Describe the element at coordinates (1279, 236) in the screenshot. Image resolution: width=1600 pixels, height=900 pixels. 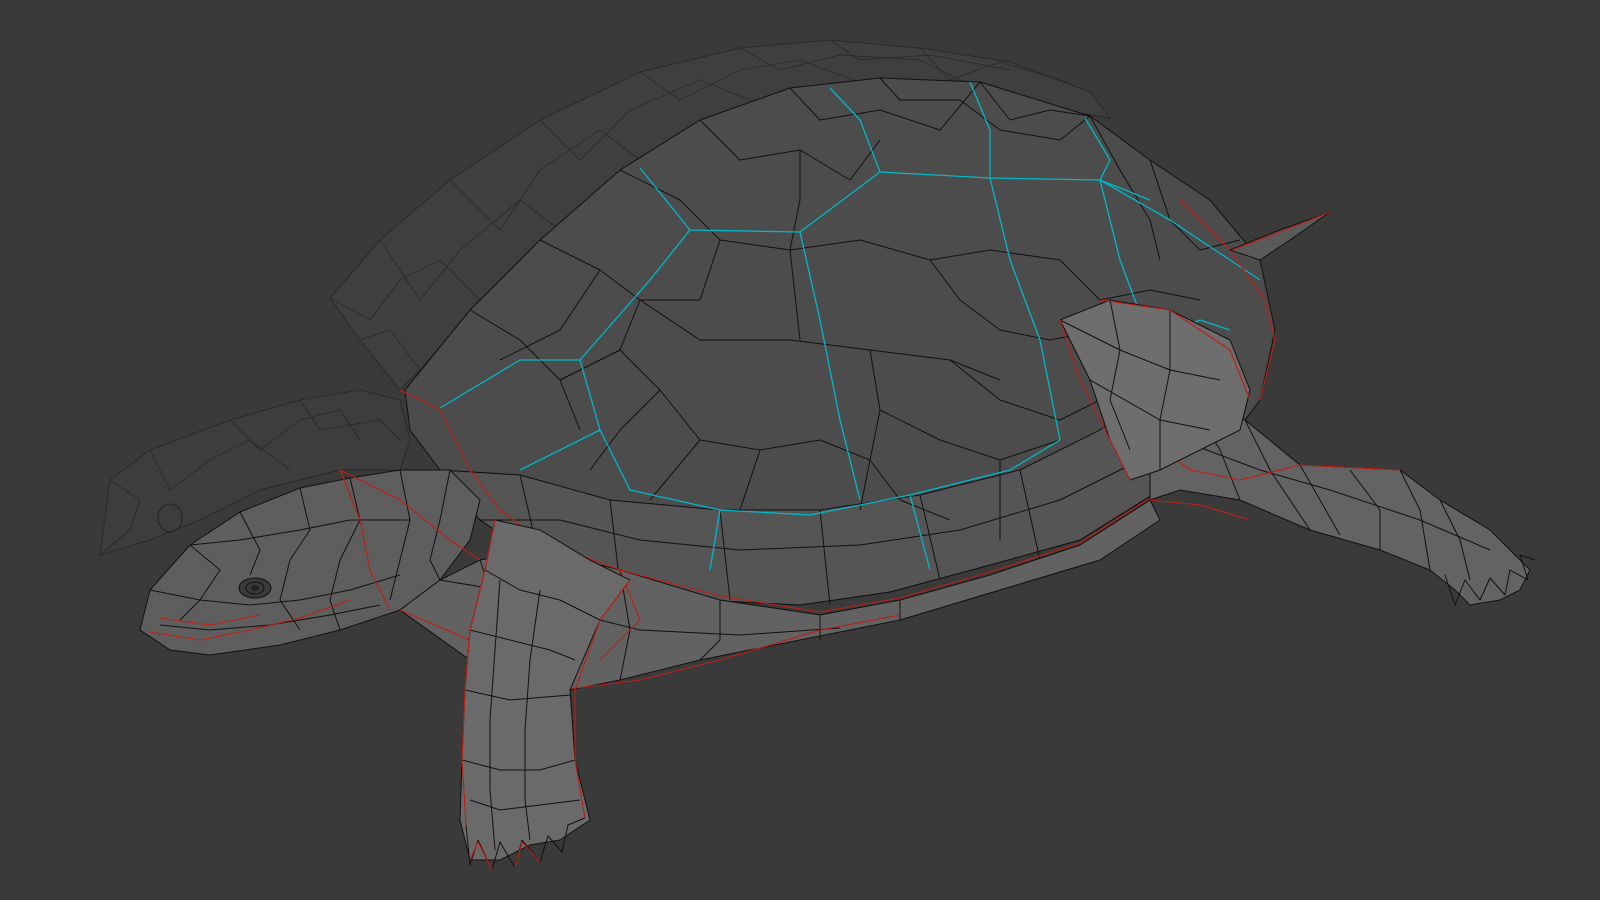
I see `tail` at that location.